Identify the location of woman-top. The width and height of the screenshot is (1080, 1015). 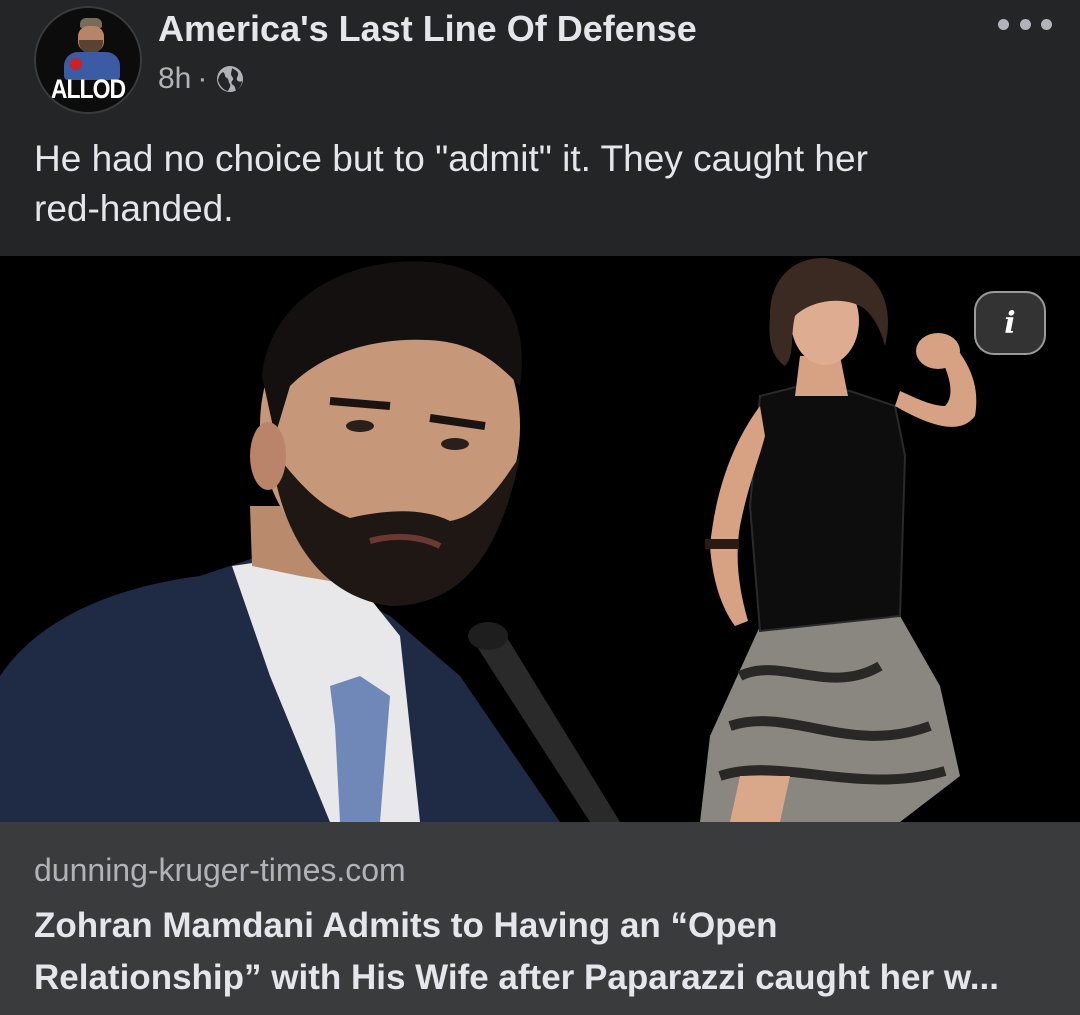
(827, 508).